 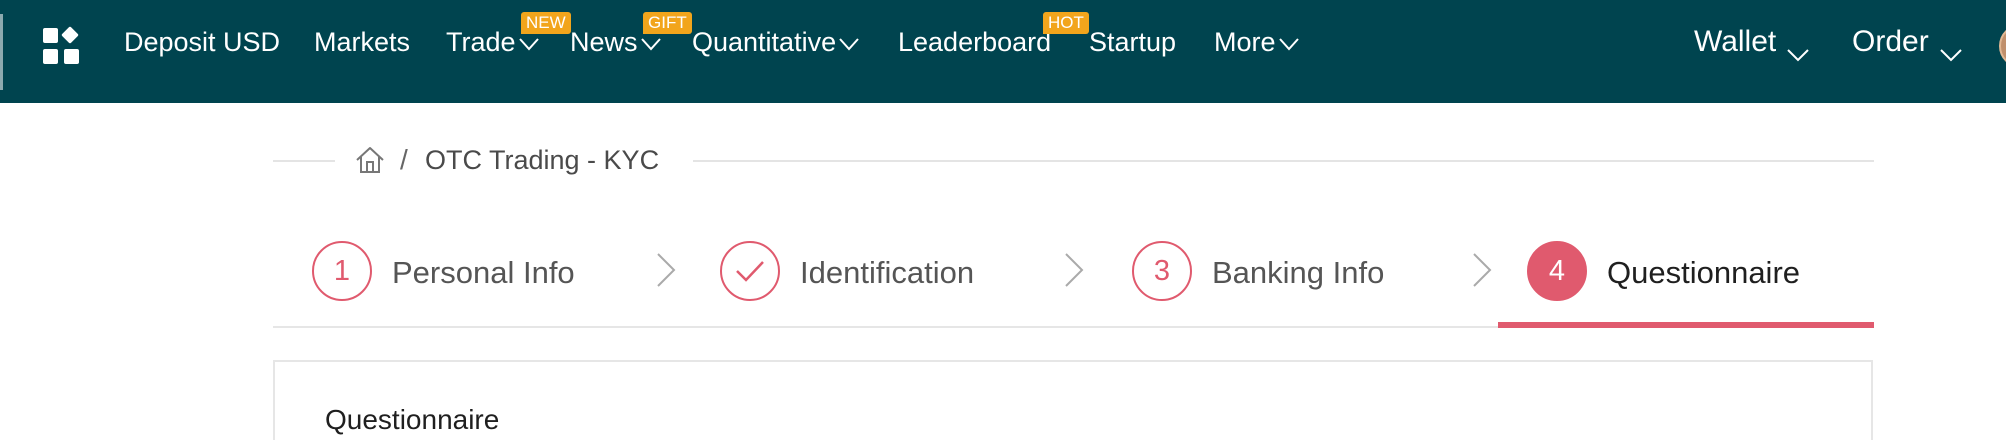 I want to click on gift-badge: GIFT, so click(x=667, y=23).